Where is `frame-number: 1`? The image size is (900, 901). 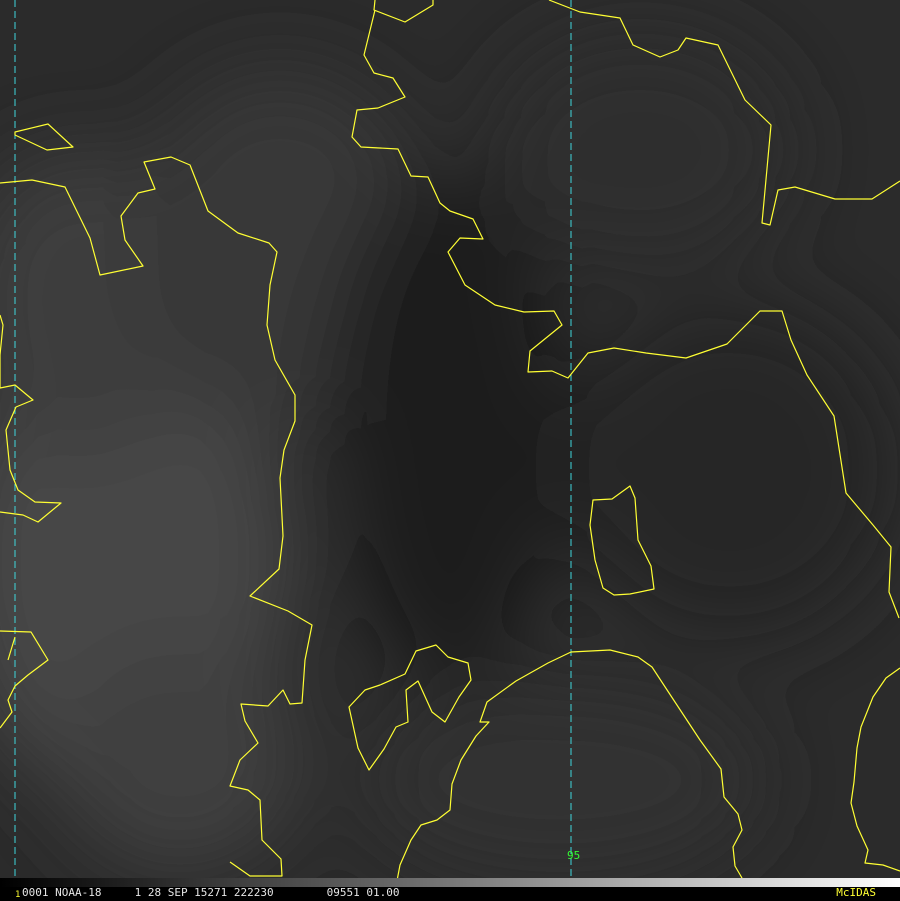 frame-number: 1 is located at coordinates (18, 895).